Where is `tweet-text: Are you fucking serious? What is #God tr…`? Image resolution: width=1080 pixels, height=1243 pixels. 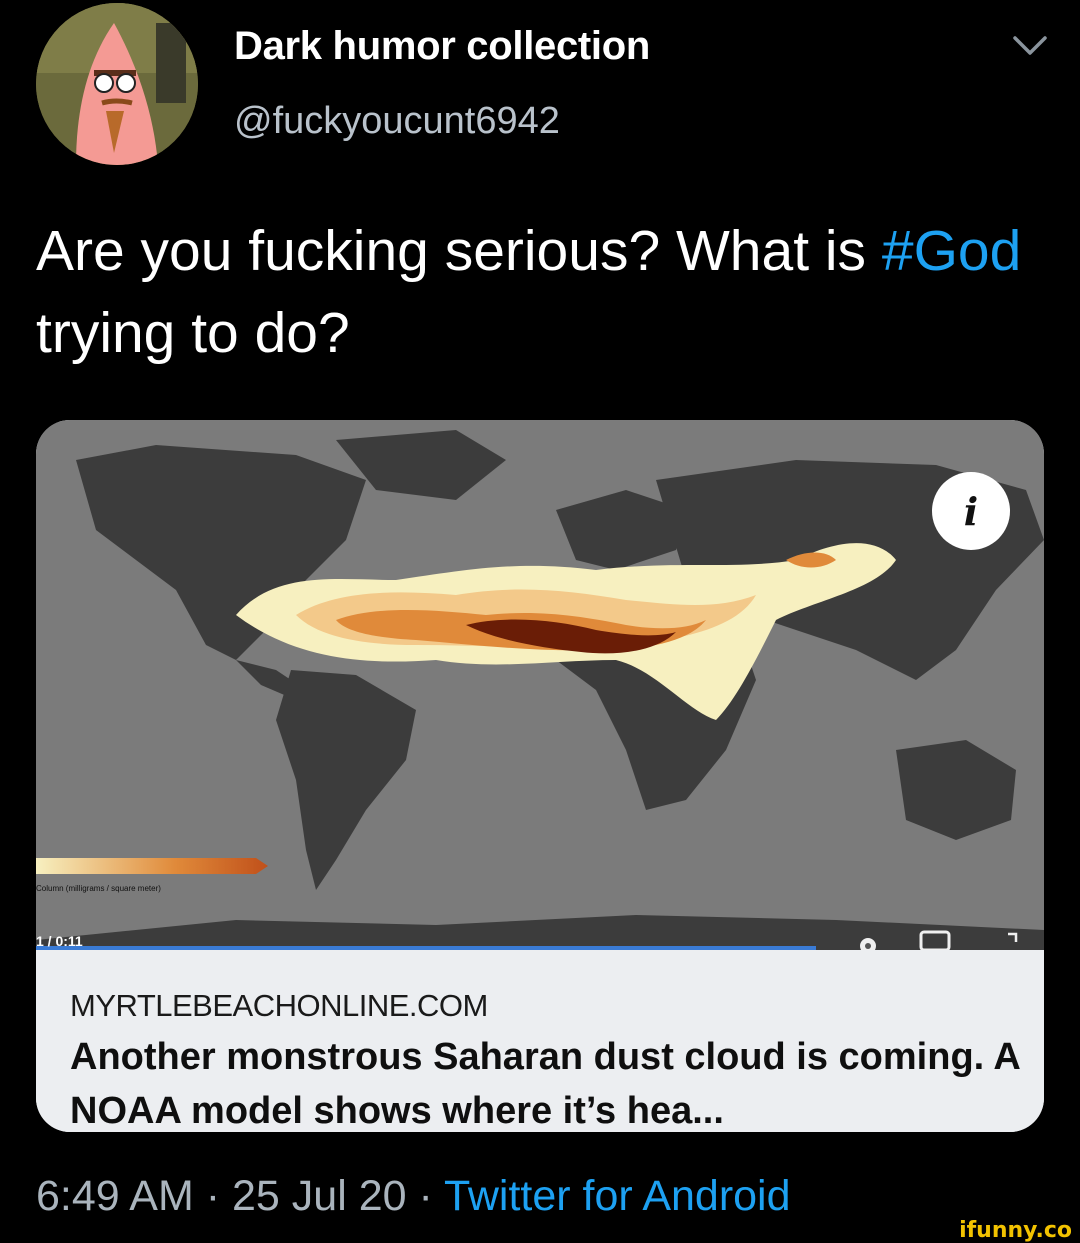 tweet-text: Are you fucking serious? What is #God tr… is located at coordinates (541, 292).